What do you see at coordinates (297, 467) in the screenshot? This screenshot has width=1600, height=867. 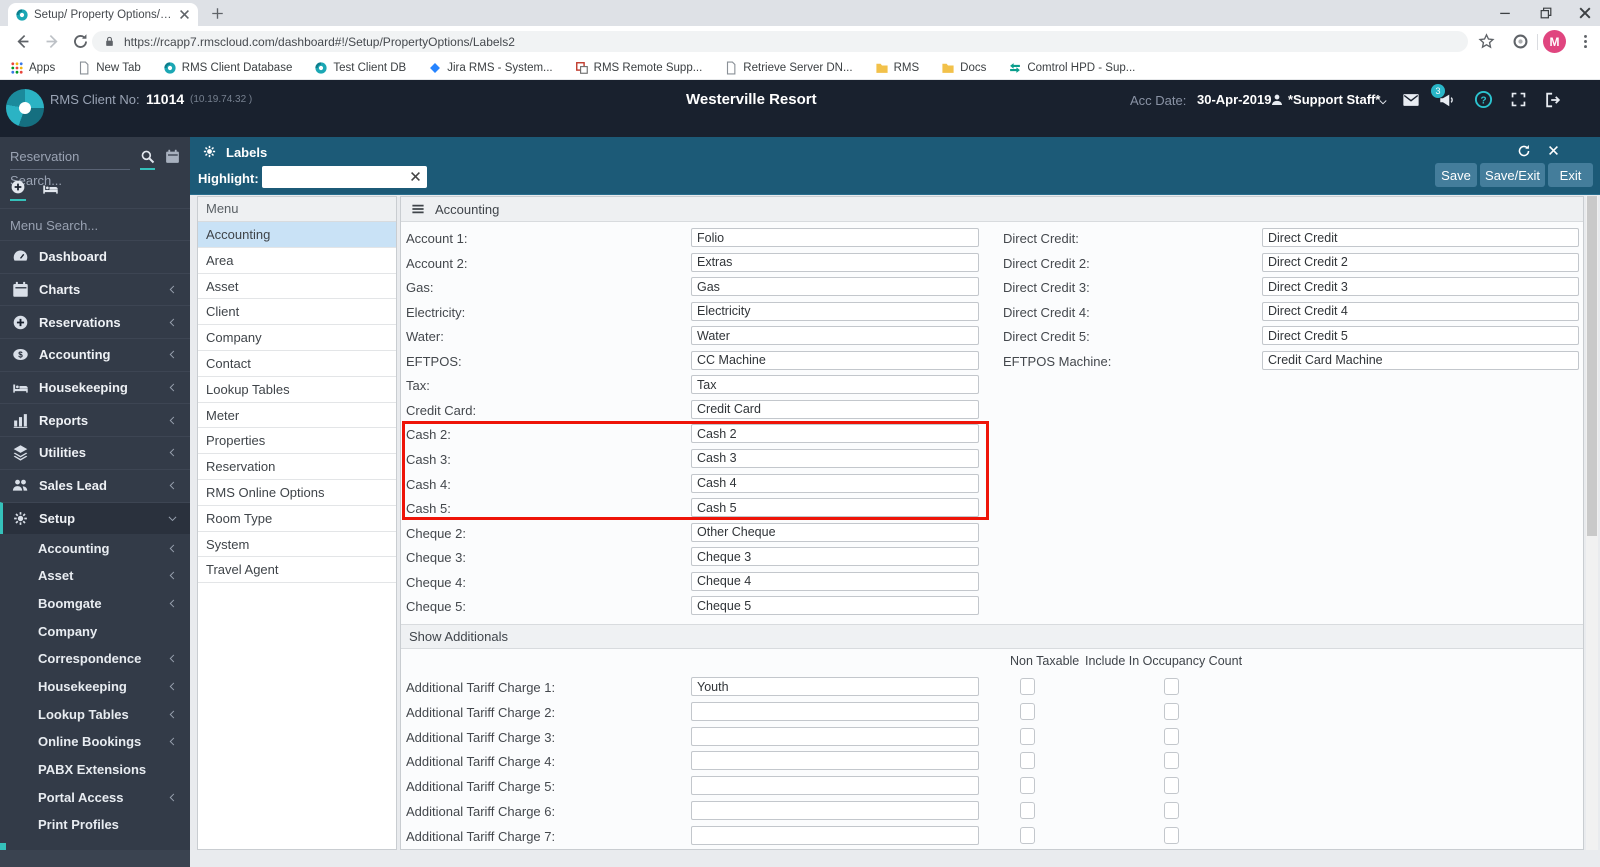 I see `menu-item-reservation: Reservation` at bounding box center [297, 467].